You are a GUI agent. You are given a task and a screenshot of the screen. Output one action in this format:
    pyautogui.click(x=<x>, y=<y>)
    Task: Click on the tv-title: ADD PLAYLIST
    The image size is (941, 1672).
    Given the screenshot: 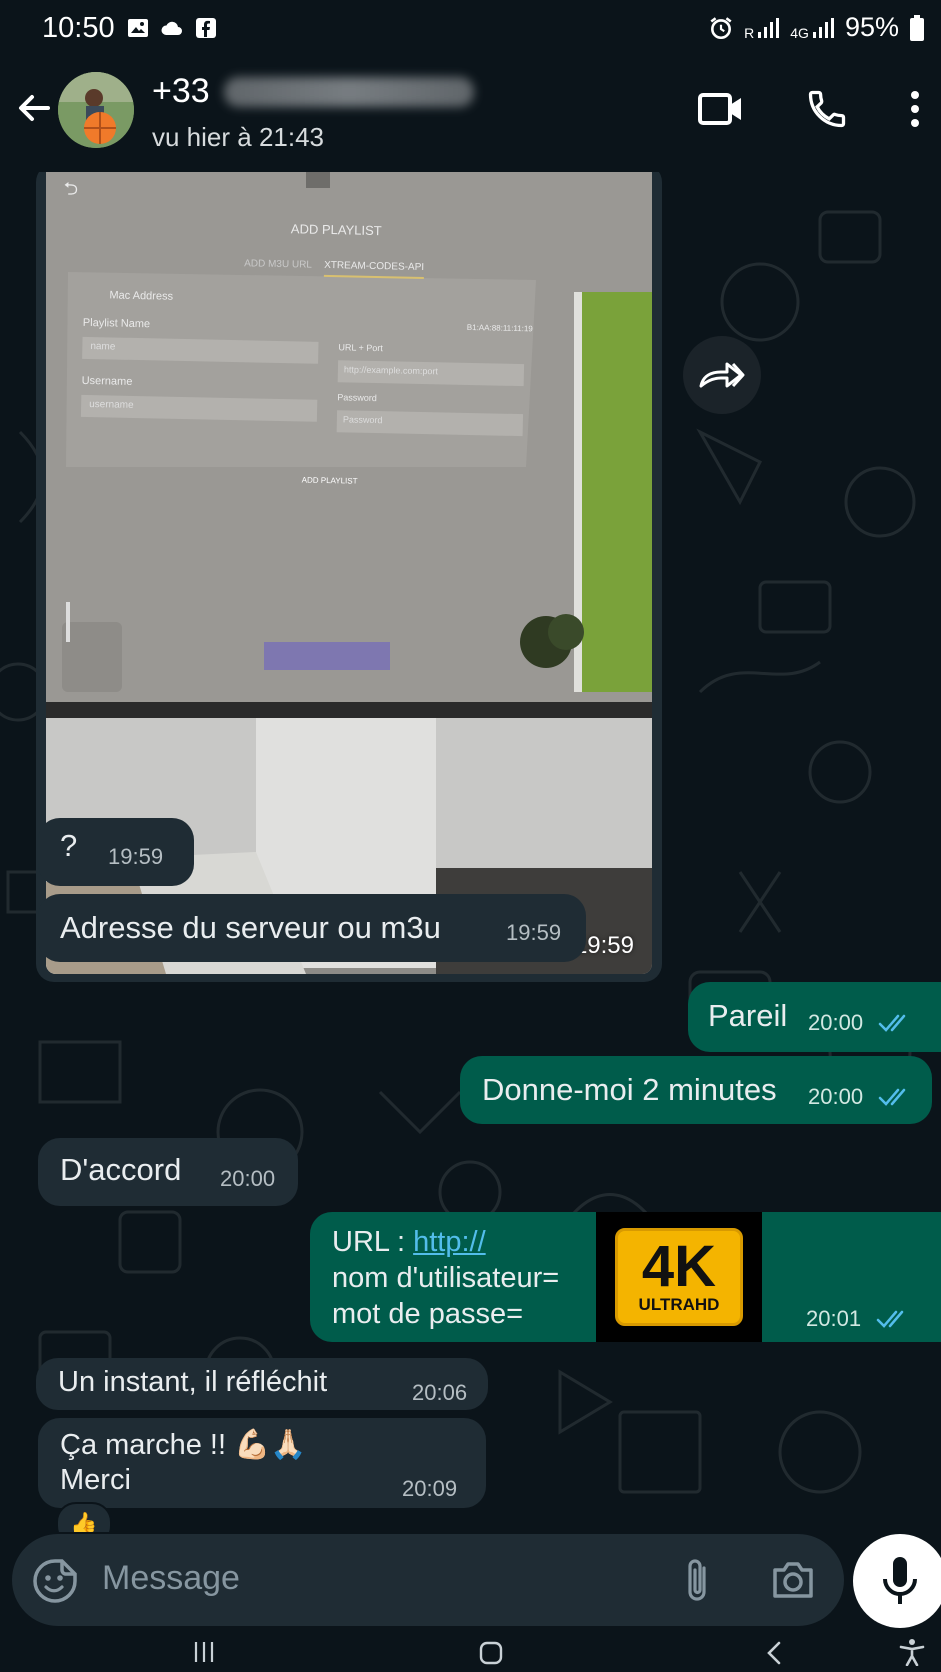 What is the action you would take?
    pyautogui.click(x=336, y=230)
    